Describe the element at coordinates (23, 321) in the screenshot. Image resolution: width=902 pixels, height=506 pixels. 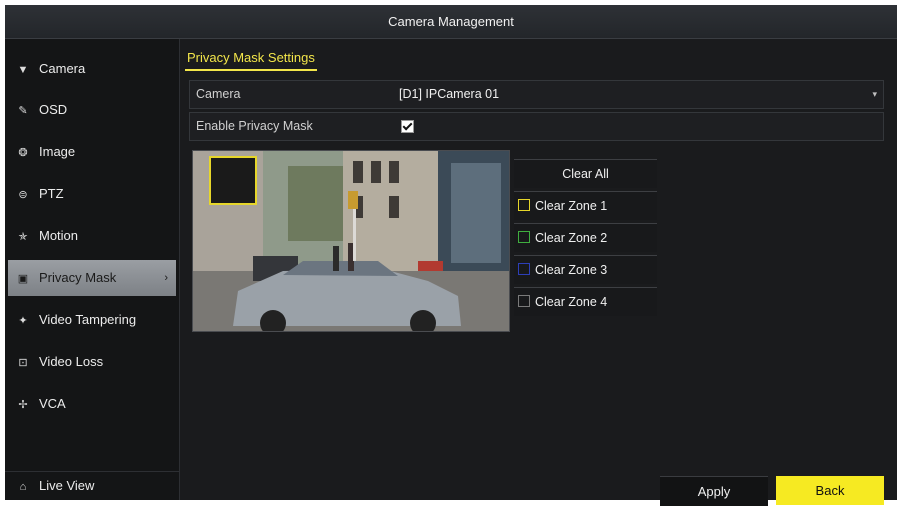
I see `video-tampering-icon: ✦` at that location.